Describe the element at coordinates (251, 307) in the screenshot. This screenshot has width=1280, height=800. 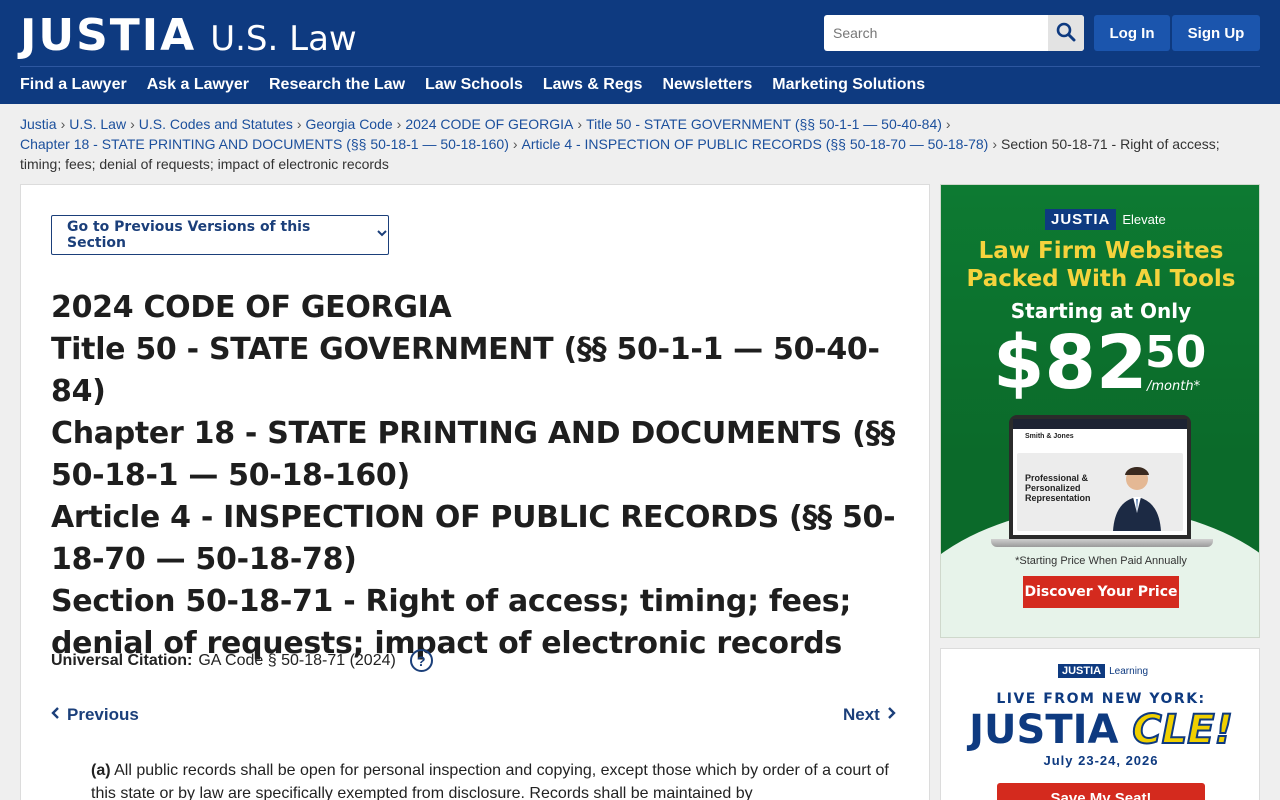
I see `heading-code: 2024 CODE OF GEORGIA` at that location.